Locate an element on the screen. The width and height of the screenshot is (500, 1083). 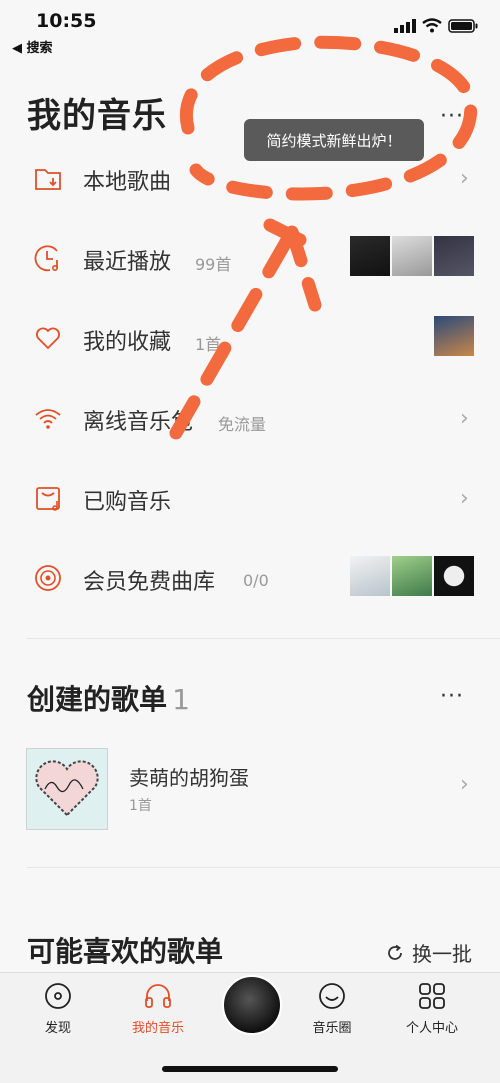
headphones-icon is located at coordinates (158, 996).